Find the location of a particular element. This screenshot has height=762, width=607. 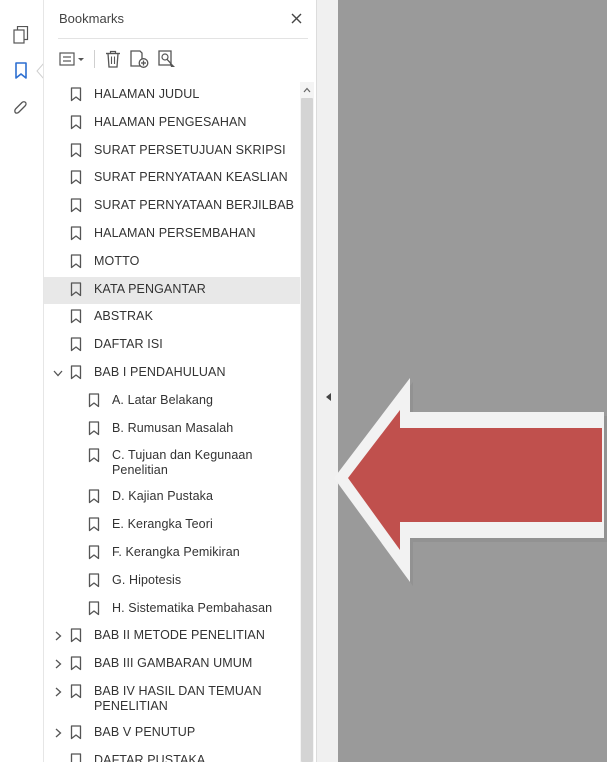

sub-bookmark-item: G. Hipotesis is located at coordinates (172, 582).